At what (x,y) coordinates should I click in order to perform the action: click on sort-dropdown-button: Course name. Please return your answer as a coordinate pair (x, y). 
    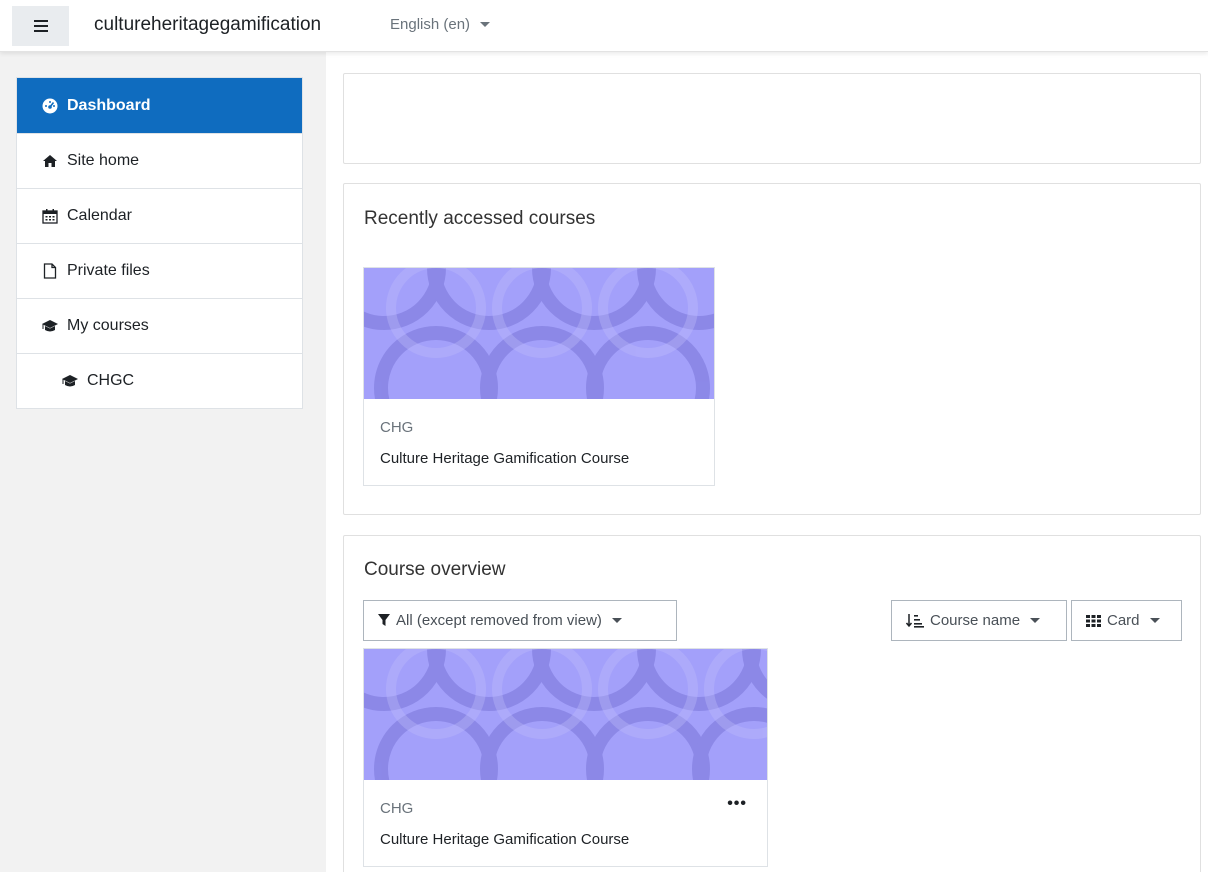
    Looking at the image, I should click on (979, 620).